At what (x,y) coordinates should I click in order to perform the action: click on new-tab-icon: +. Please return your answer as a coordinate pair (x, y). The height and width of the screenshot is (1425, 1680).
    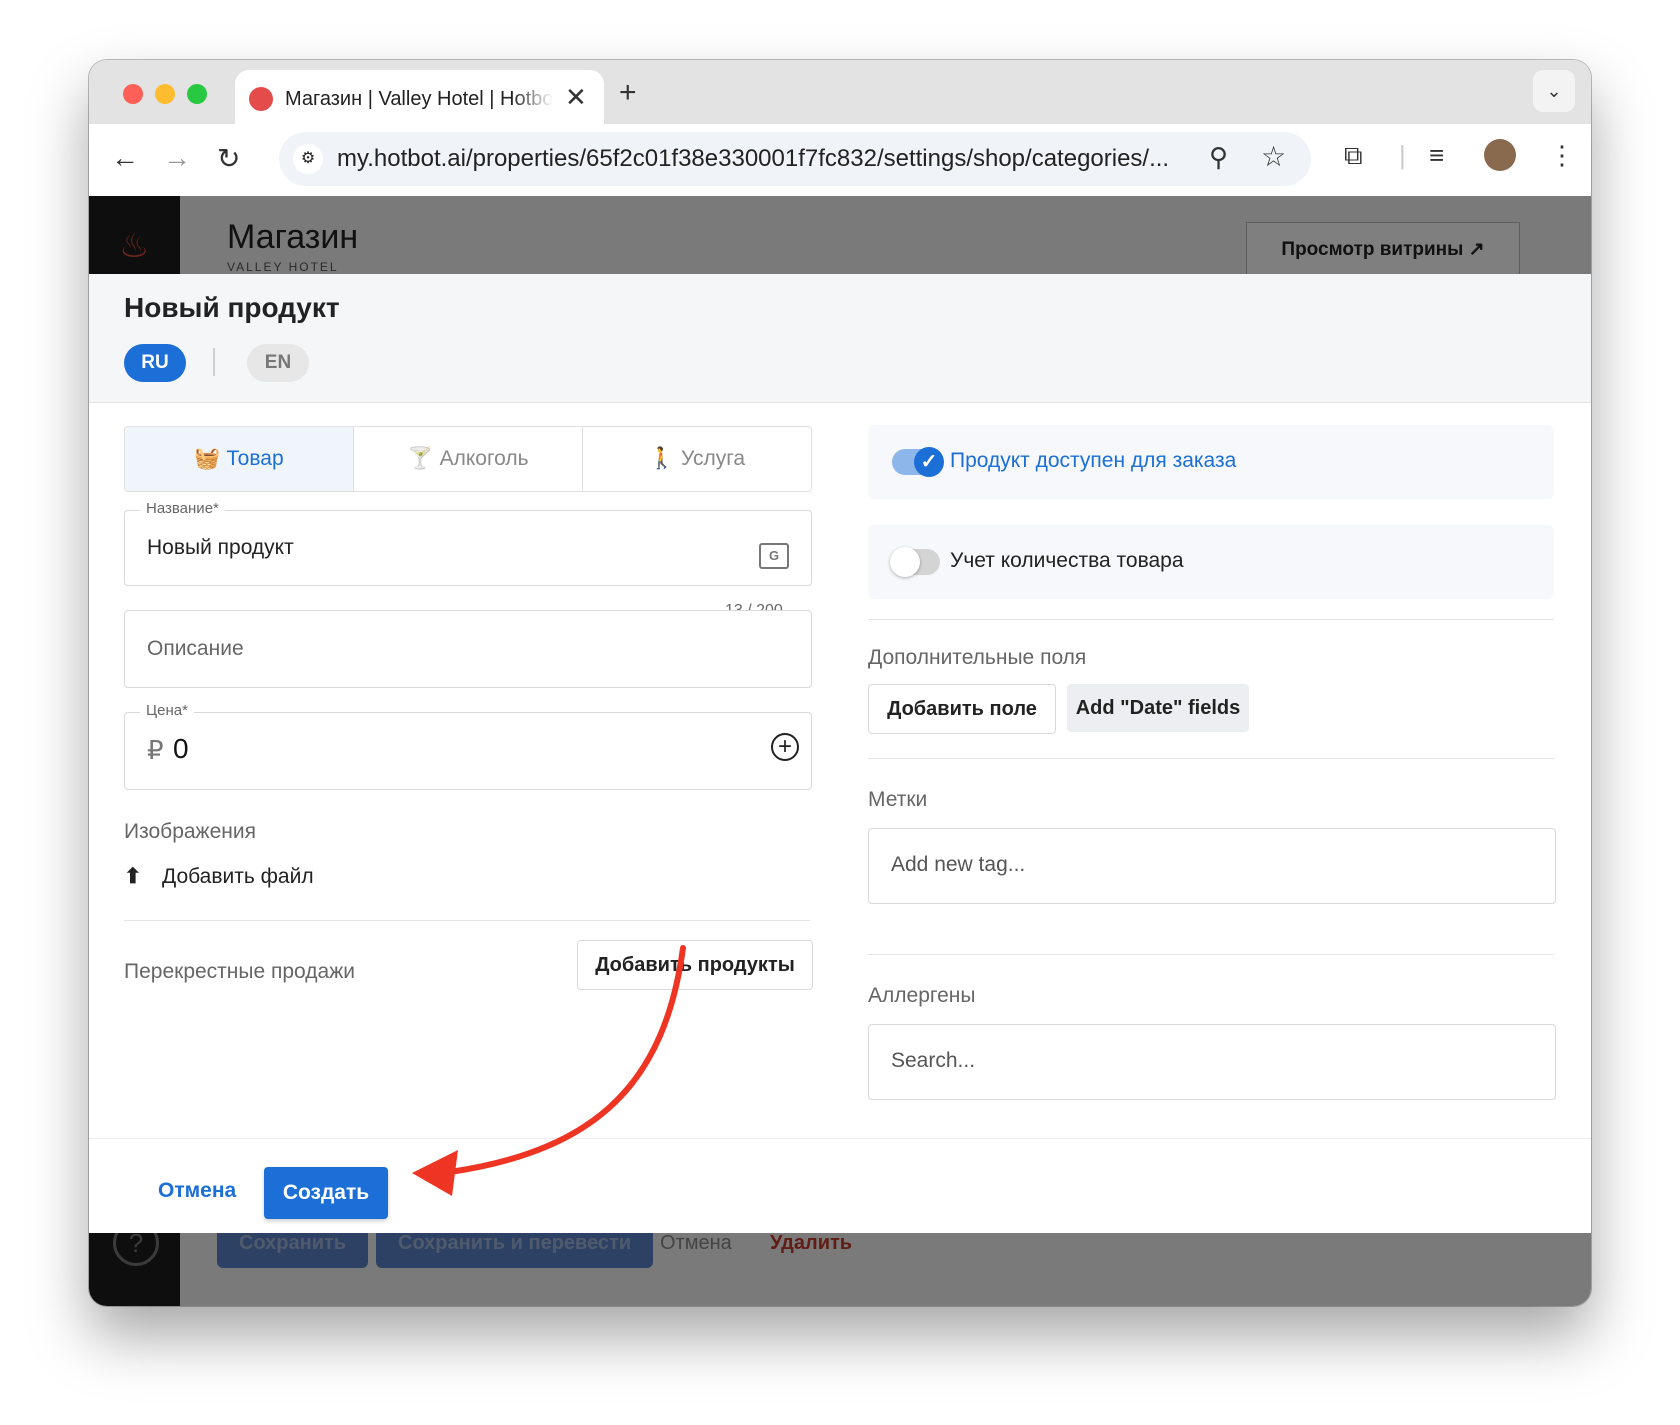
    Looking at the image, I should click on (628, 93).